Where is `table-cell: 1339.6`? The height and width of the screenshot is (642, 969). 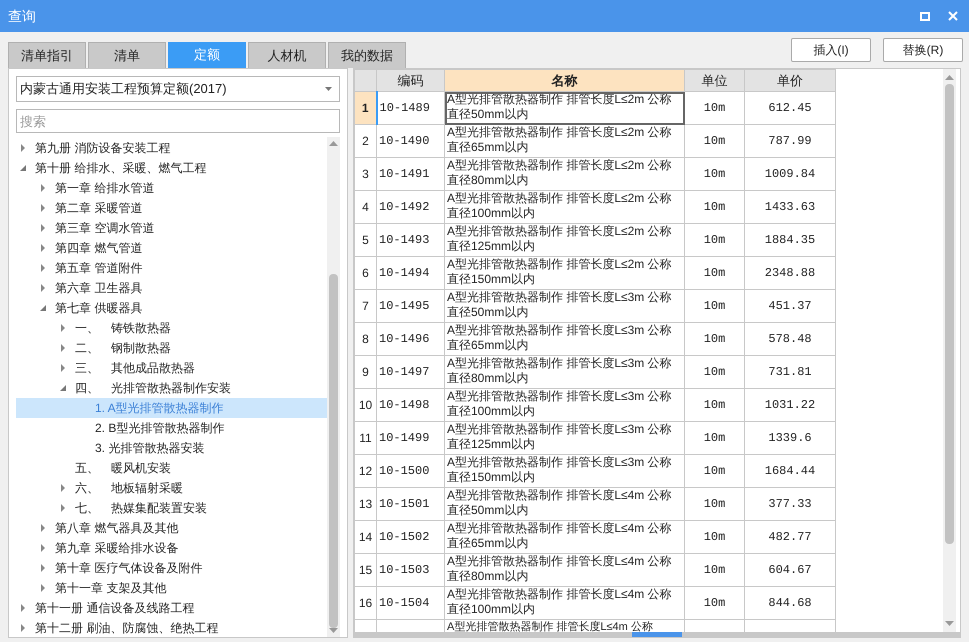 table-cell: 1339.6 is located at coordinates (790, 438).